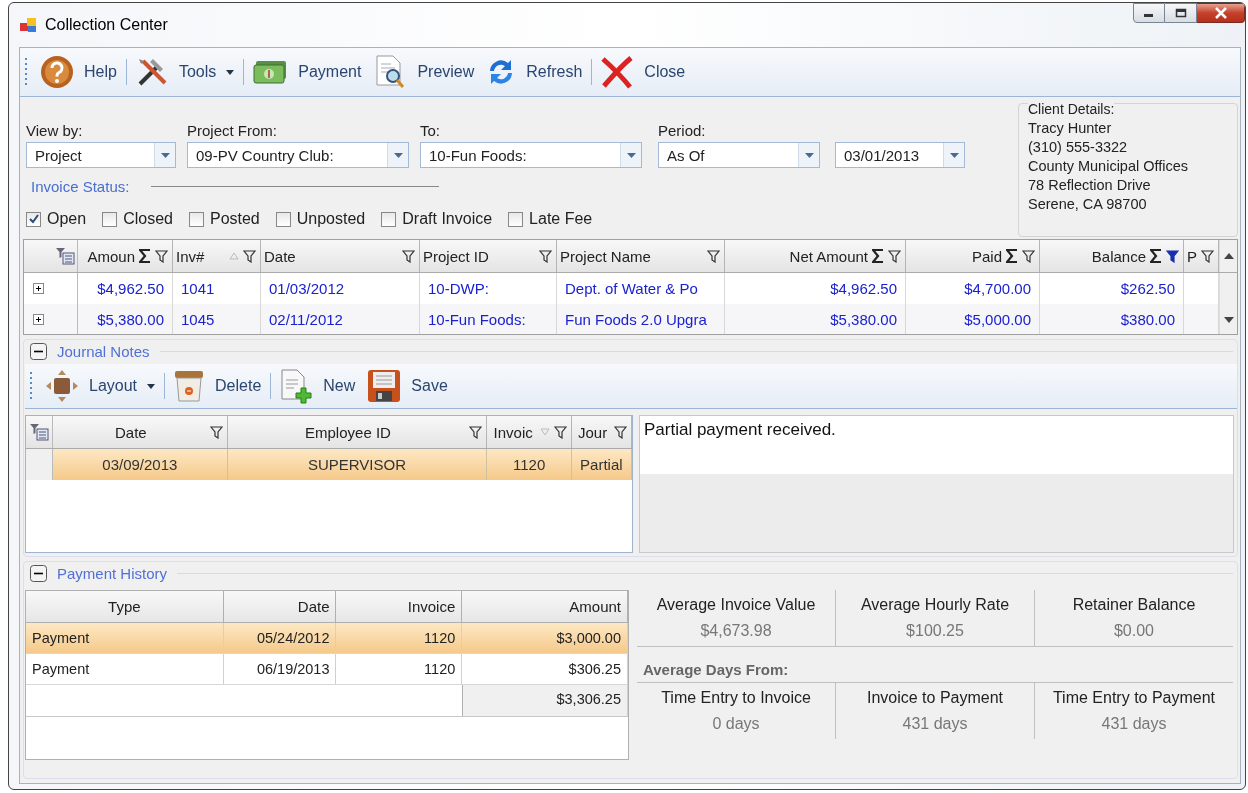 This screenshot has height=793, width=1248. What do you see at coordinates (545, 638) in the screenshot?
I see `table-cell: $3,000.00` at bounding box center [545, 638].